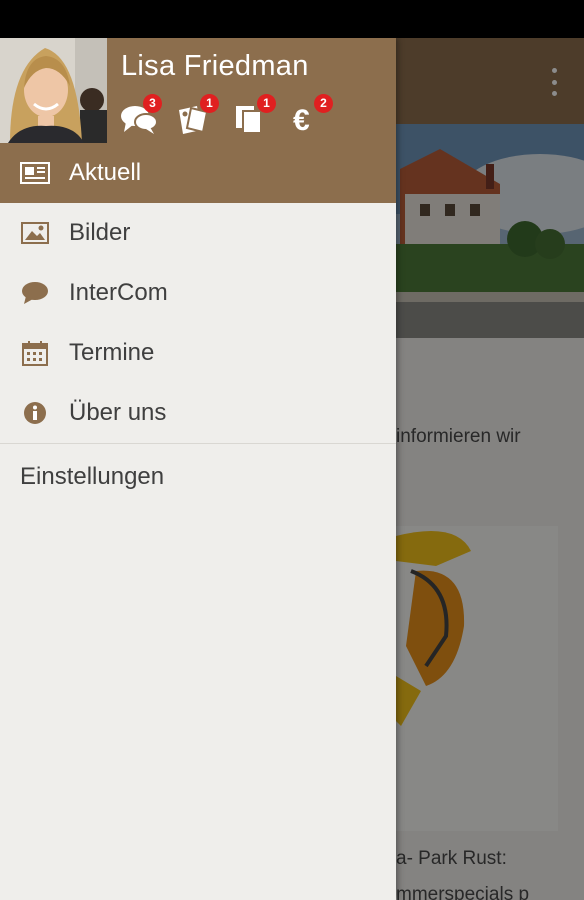 The width and height of the screenshot is (584, 900). Describe the element at coordinates (198, 233) in the screenshot. I see `menu-item-bilder: Bilder` at that location.